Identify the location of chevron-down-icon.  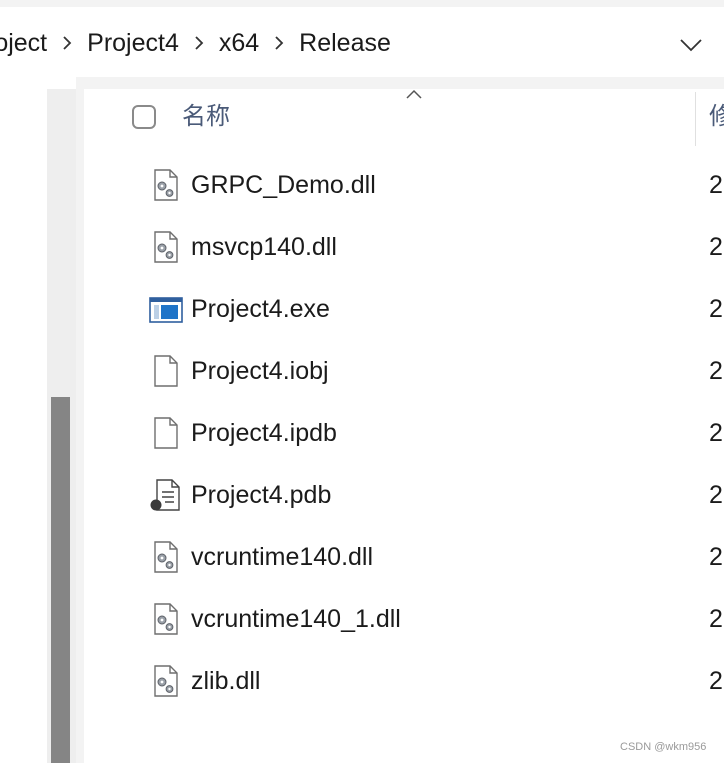
(691, 45).